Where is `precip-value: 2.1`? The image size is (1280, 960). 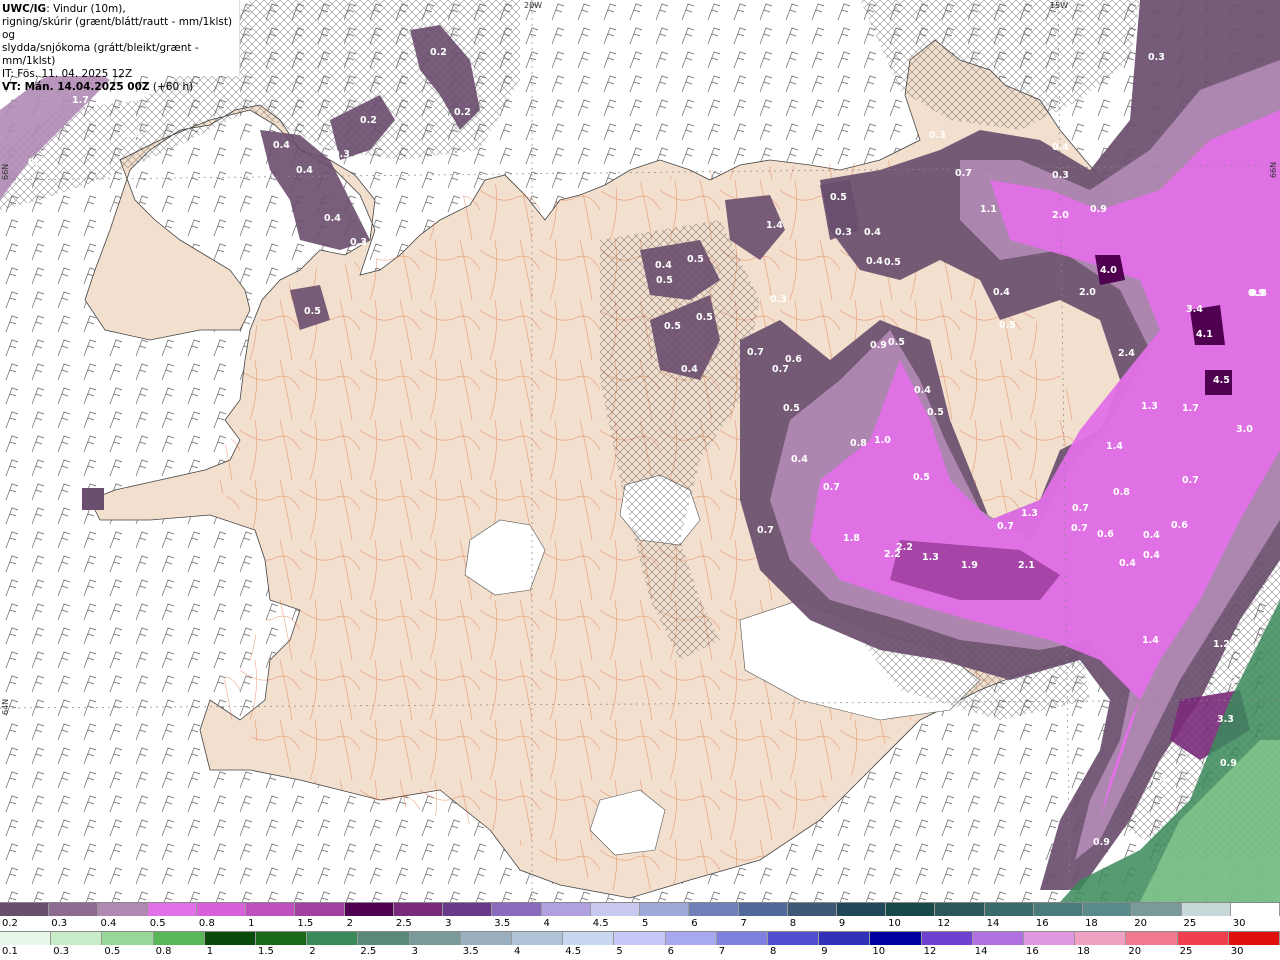 precip-value: 2.1 is located at coordinates (1026, 565).